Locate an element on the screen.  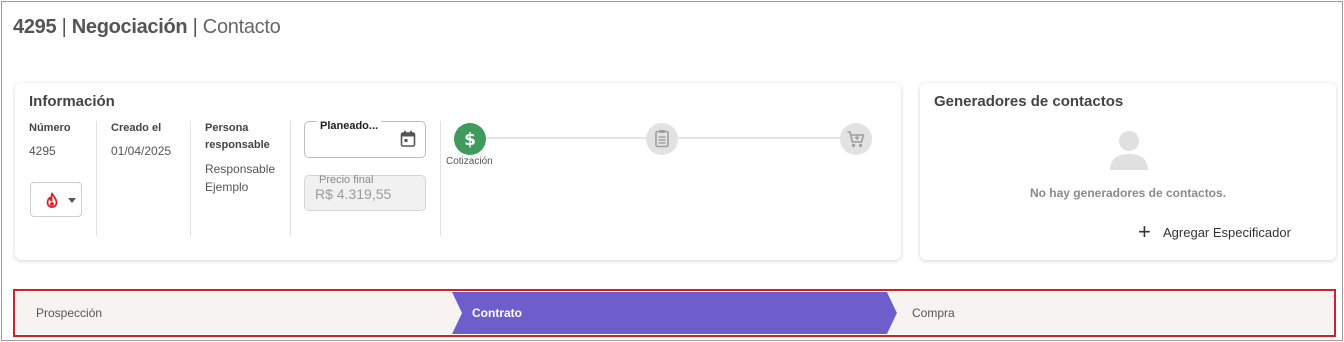
final-price-field: Precio final R$ 4.319,55 is located at coordinates (365, 192).